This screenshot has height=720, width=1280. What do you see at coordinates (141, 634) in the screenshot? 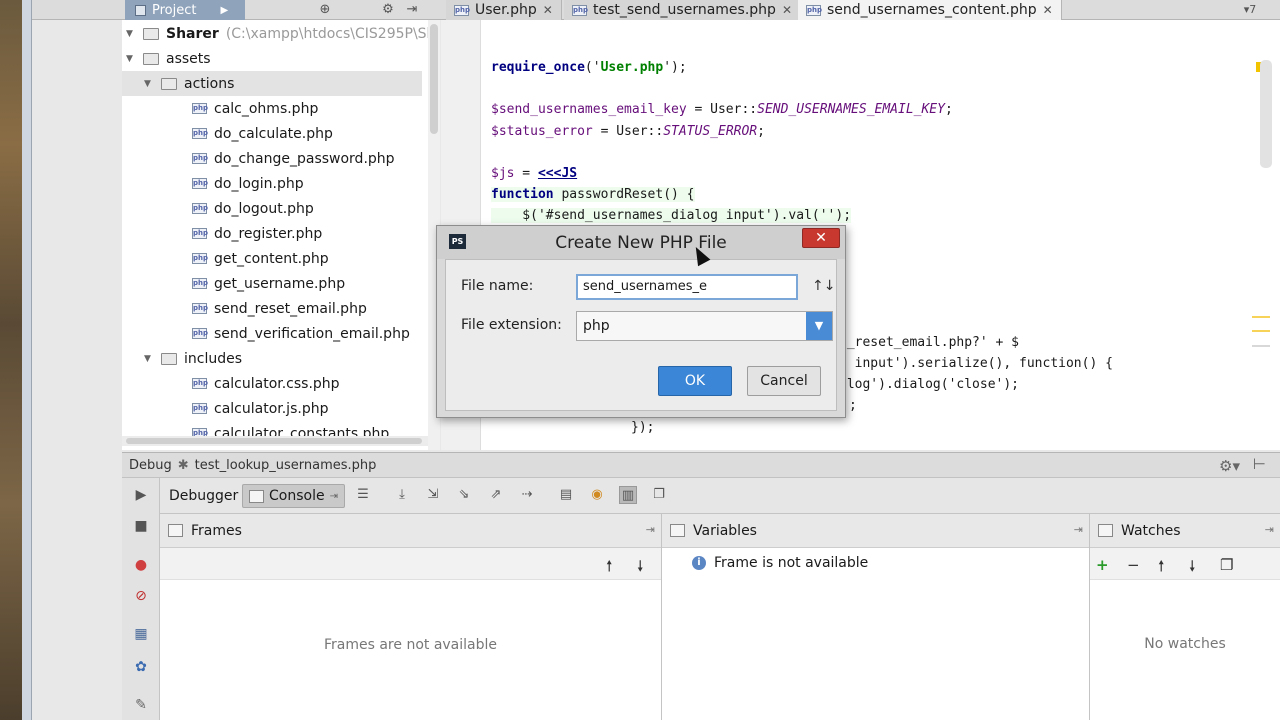
I see `layout-icon: ▦` at bounding box center [141, 634].